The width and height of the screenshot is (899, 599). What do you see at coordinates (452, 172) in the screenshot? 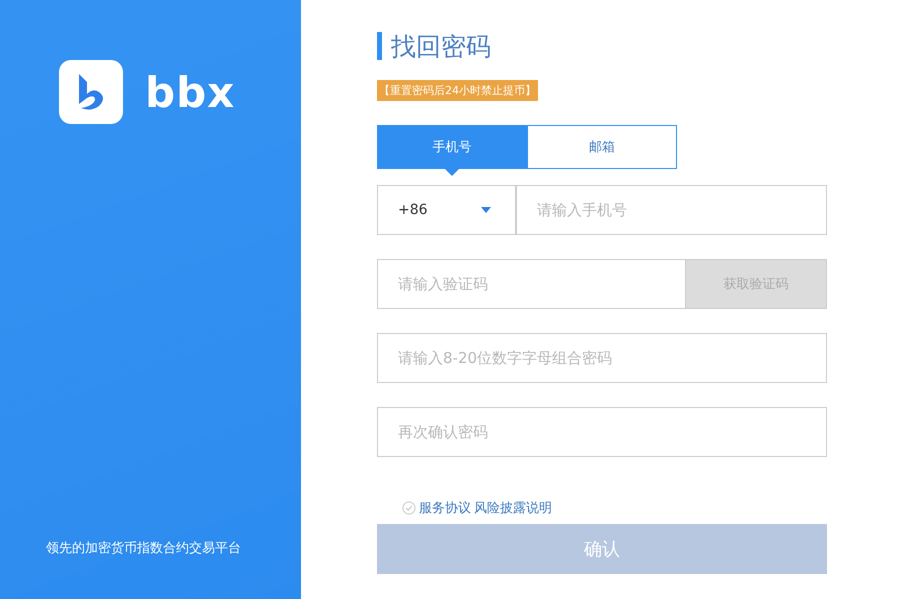
I see `tab-pointer-icon` at bounding box center [452, 172].